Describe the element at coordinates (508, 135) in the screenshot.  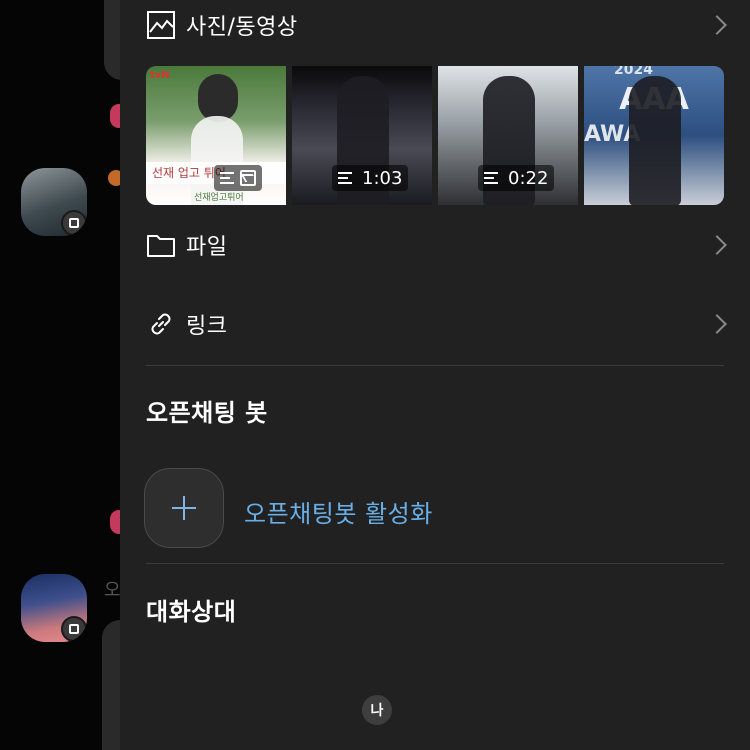
I see `media-thumbnail: 0:22` at that location.